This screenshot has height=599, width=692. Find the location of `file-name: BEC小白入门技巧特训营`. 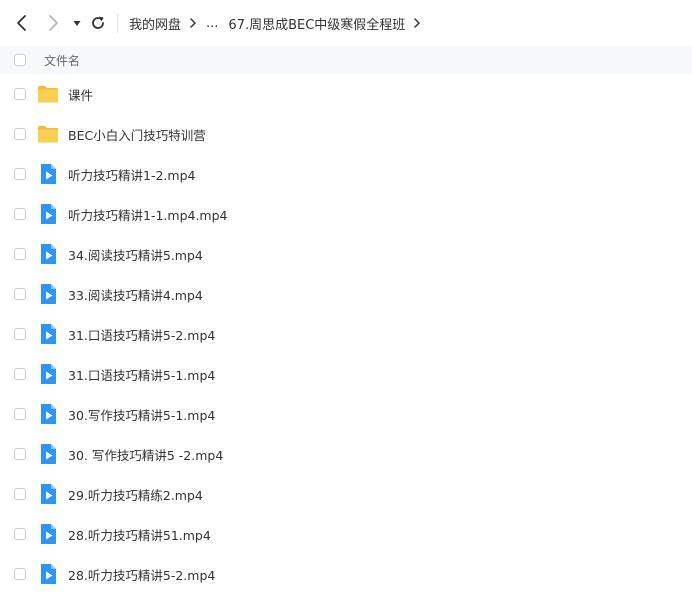

file-name: BEC小白入门技巧特训营 is located at coordinates (137, 134).